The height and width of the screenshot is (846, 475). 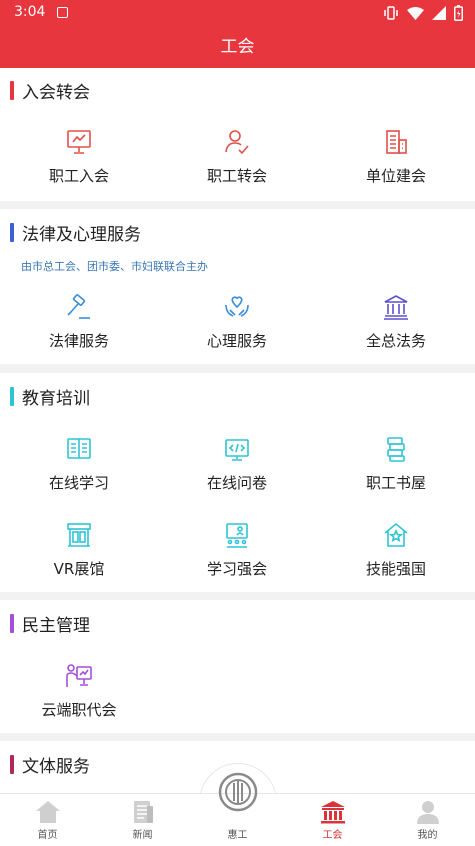 What do you see at coordinates (79, 550) in the screenshot?
I see `grid-item-vr-hall: VR展馆` at bounding box center [79, 550].